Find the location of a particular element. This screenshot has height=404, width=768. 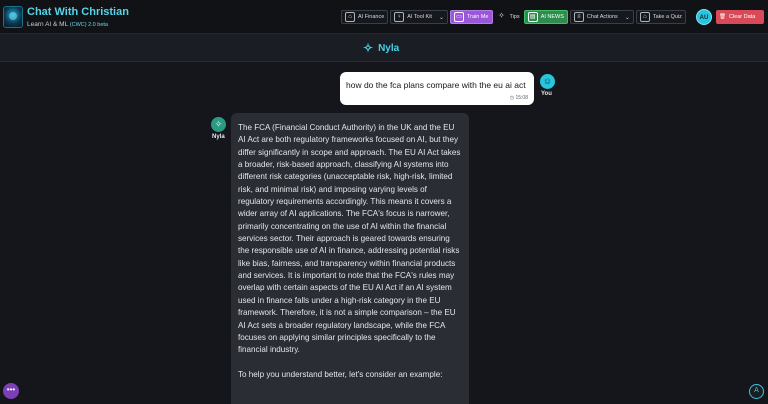

ellipsis-icon: ••• is located at coordinates (11, 389).